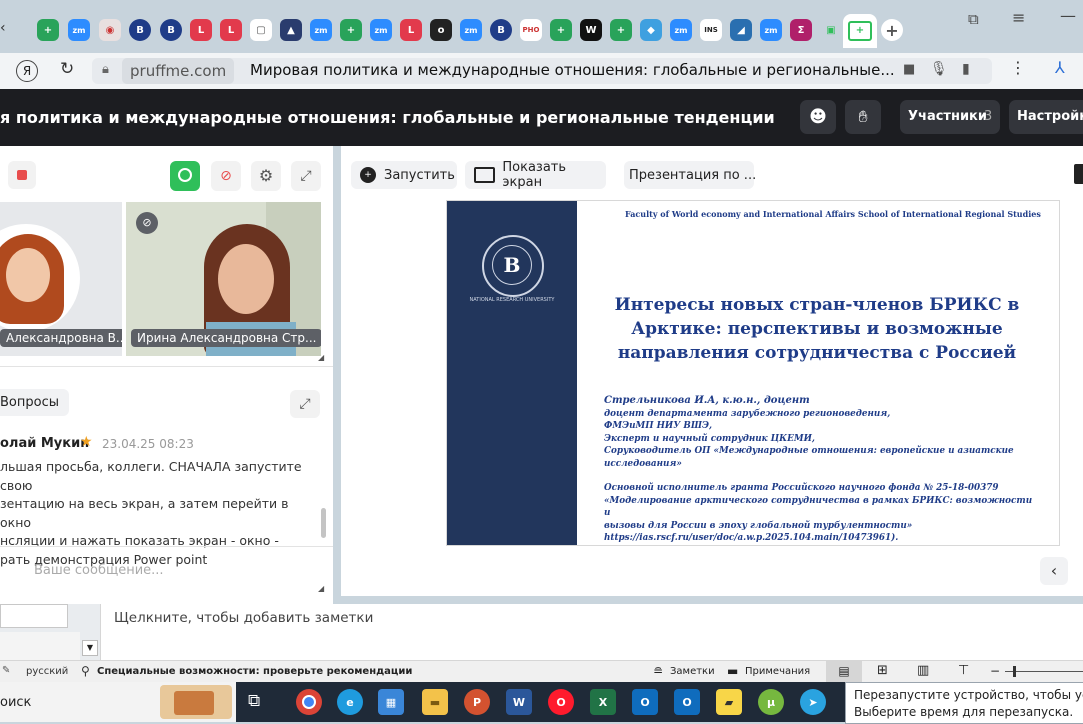 The width and height of the screenshot is (1083, 724). What do you see at coordinates (309, 702) in the screenshot?
I see `chrome-icon` at bounding box center [309, 702].